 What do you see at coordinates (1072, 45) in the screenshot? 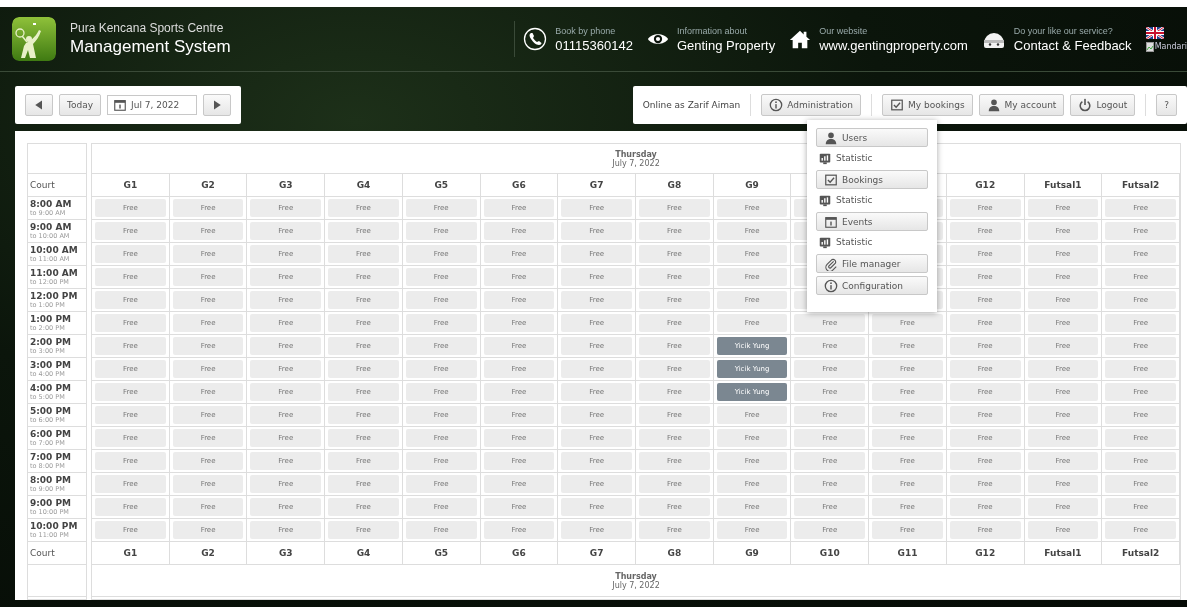
I see `contact-link: Contact & Feedback` at bounding box center [1072, 45].